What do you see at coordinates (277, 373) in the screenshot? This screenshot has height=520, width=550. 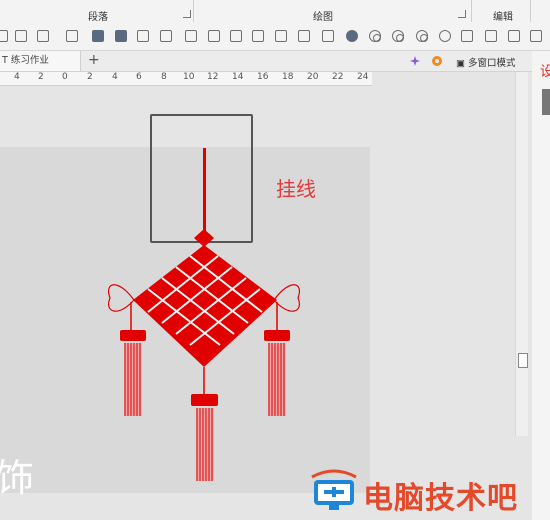 I see `right-tassel` at bounding box center [277, 373].